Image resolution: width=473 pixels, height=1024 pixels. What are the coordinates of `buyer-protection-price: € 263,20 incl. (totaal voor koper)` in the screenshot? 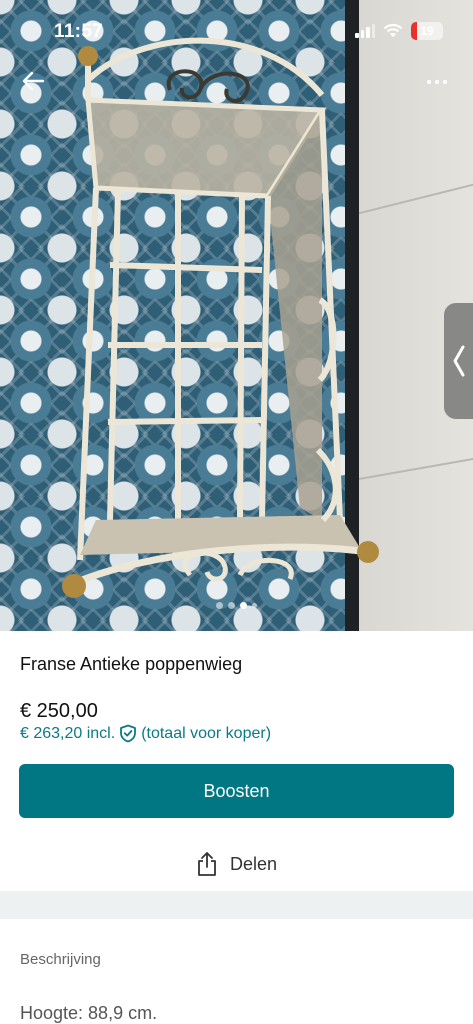 It's located at (145, 733).